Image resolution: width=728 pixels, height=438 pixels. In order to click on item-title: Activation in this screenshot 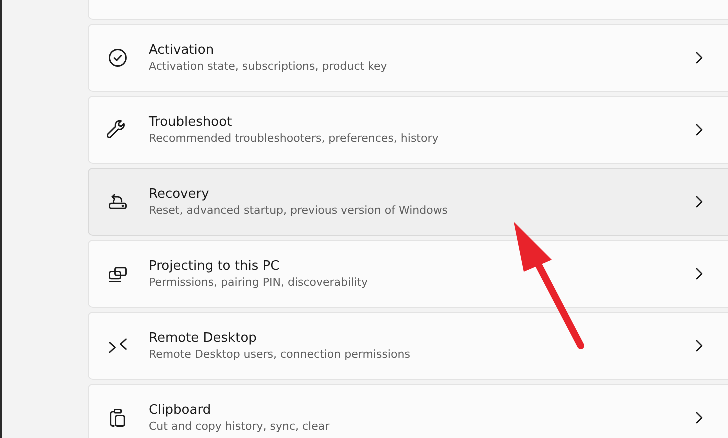, I will do `click(182, 50)`.